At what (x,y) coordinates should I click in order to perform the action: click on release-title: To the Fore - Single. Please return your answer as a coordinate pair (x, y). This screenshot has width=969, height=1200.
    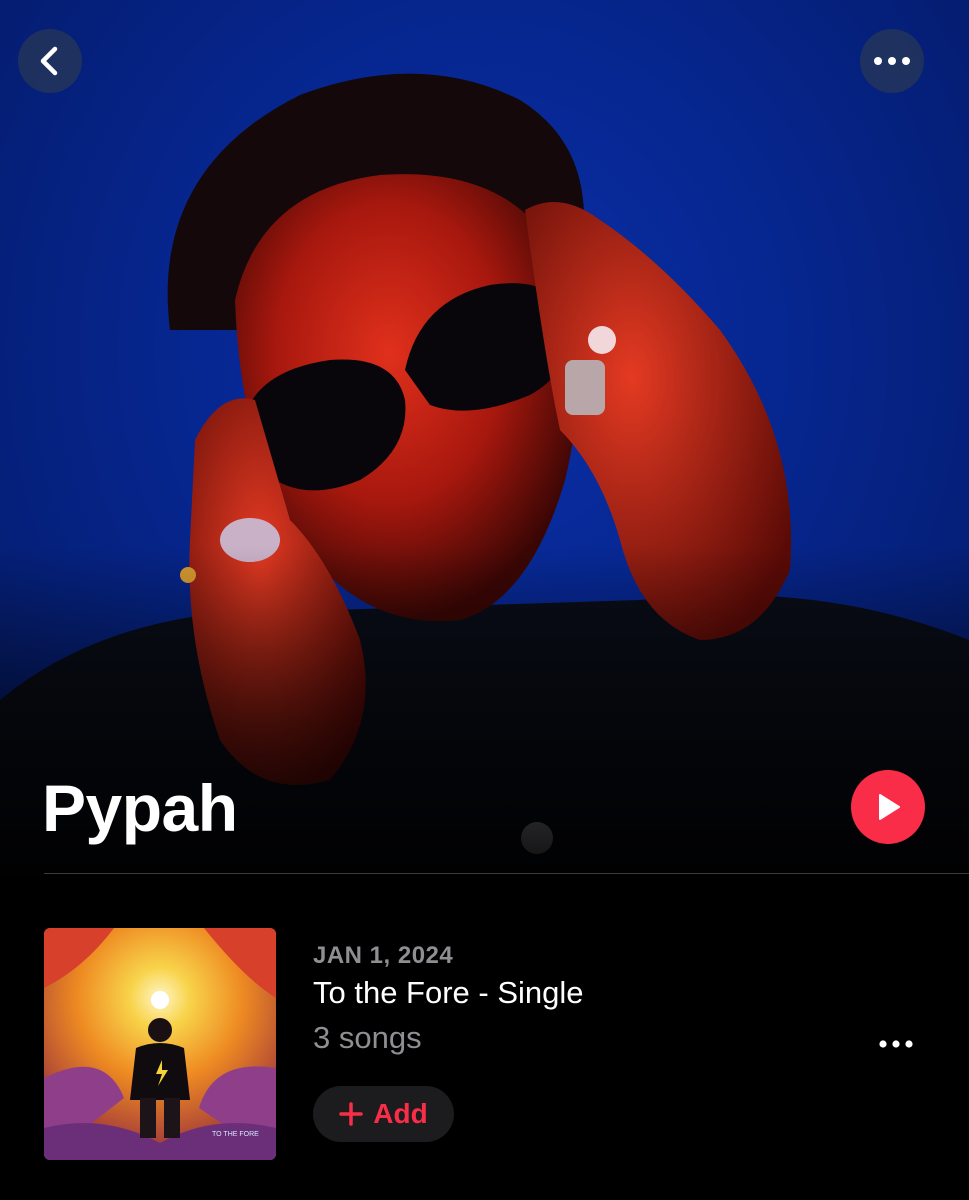
    Looking at the image, I should click on (448, 993).